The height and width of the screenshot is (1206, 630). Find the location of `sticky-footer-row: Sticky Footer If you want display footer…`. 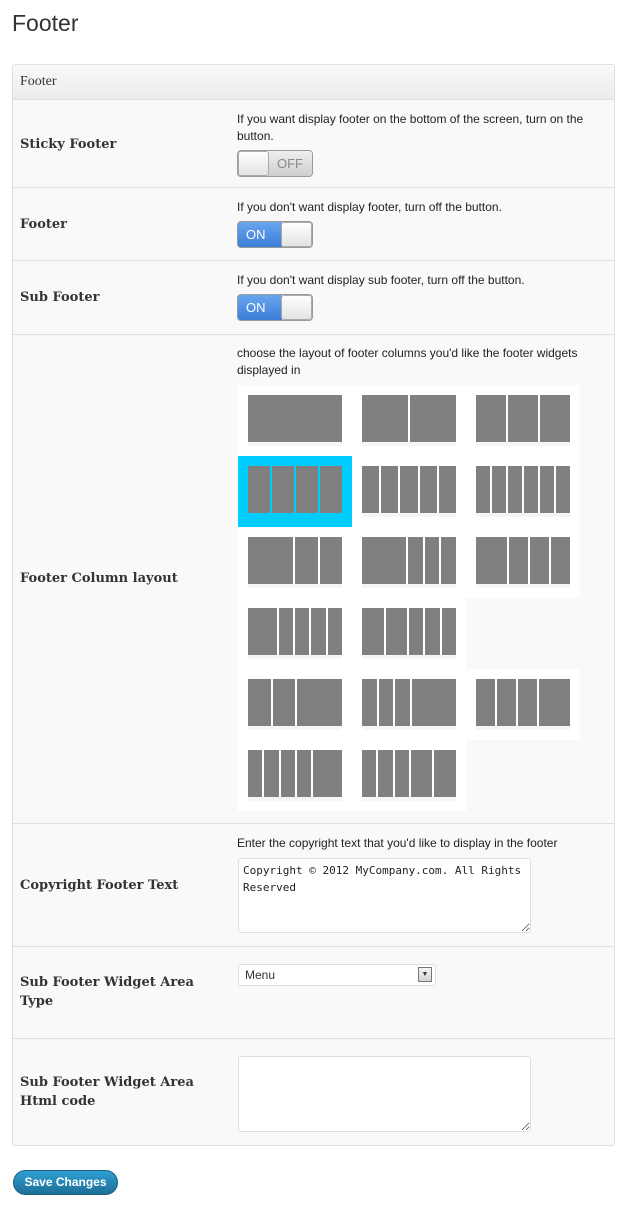

sticky-footer-row: Sticky Footer If you want display footer… is located at coordinates (313, 144).